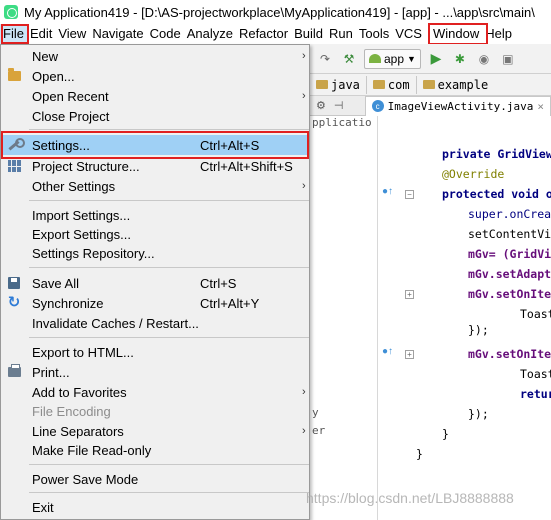 Image resolution: width=551 pixels, height=520 pixels. Describe the element at coordinates (230, 303) in the screenshot. I see `menu-item-shortcut: Ctrl+Alt+Y` at that location.